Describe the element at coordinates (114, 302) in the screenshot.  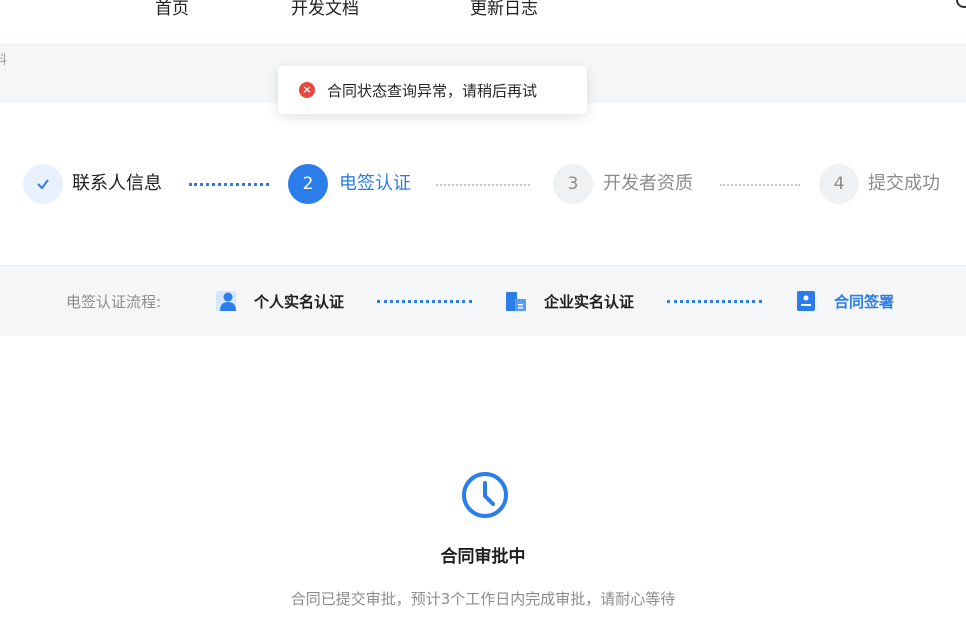
I see `flow-label: 电签认证流程:` at that location.